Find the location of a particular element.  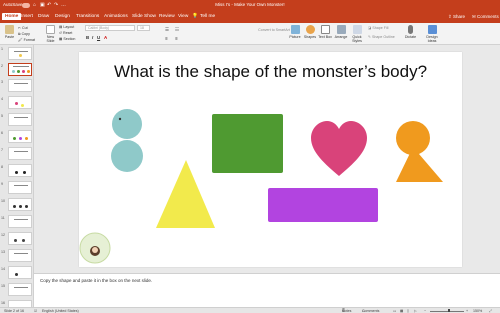

slide-thumbnail-pane: 1 2 3 4 5 6 7 8 9 10 11 12 13 14 15 16 is located at coordinates (17, 176).